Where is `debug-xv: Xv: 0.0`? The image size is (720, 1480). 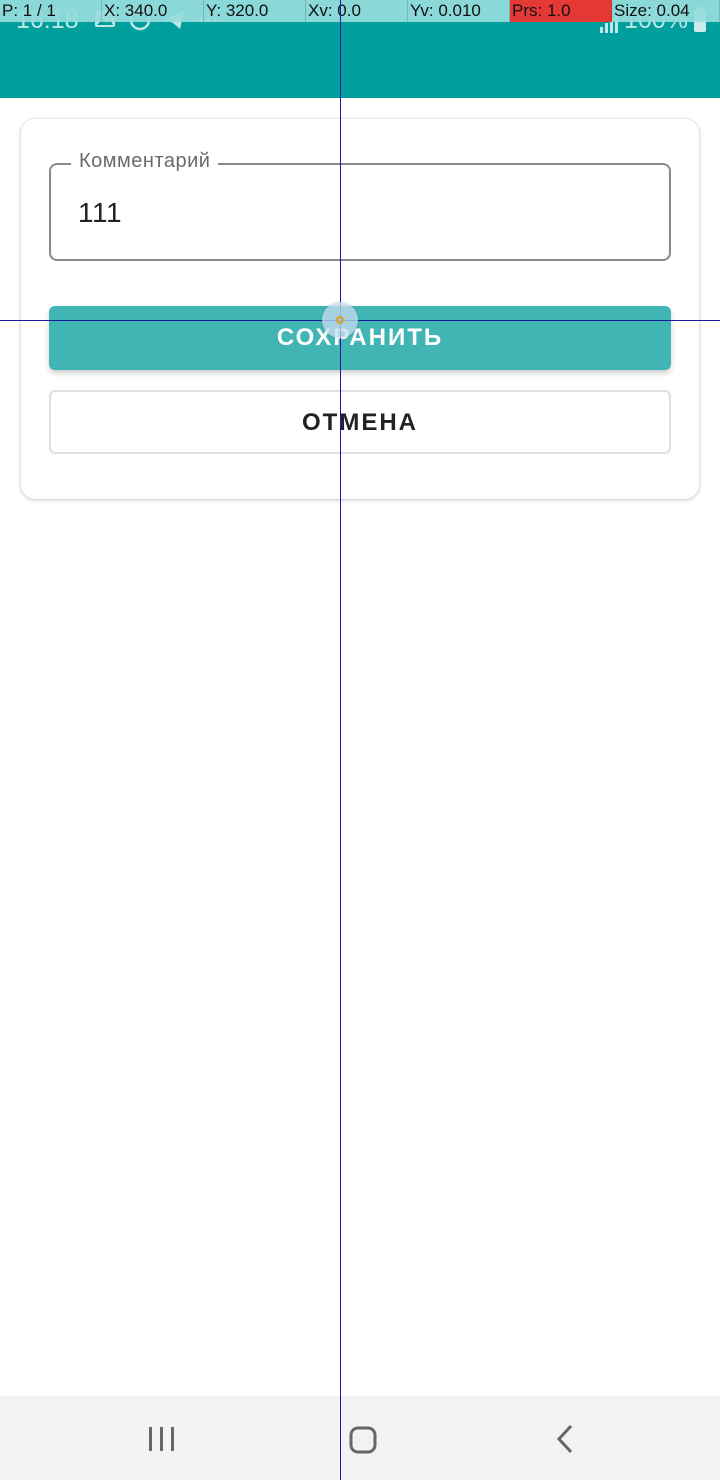 debug-xv: Xv: 0.0 is located at coordinates (357, 11).